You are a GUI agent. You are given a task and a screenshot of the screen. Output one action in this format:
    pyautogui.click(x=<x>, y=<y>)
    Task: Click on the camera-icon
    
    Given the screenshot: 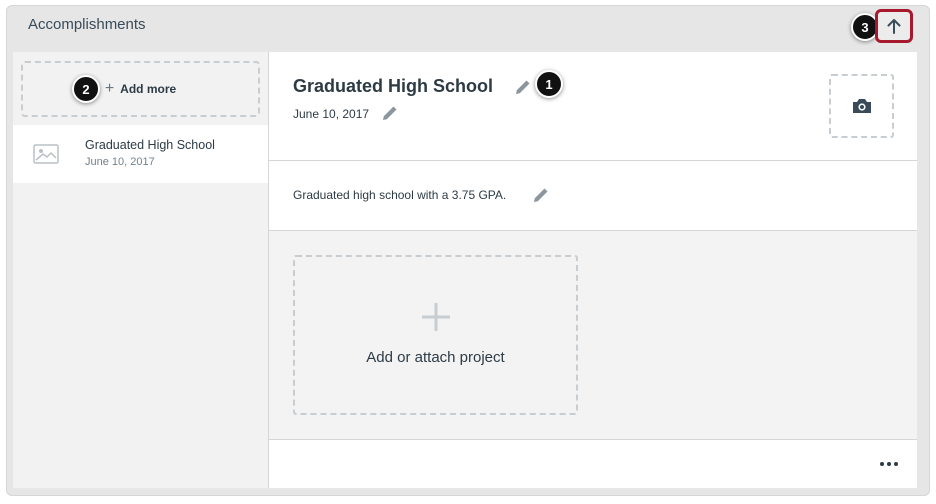 What is the action you would take?
    pyautogui.click(x=861, y=106)
    